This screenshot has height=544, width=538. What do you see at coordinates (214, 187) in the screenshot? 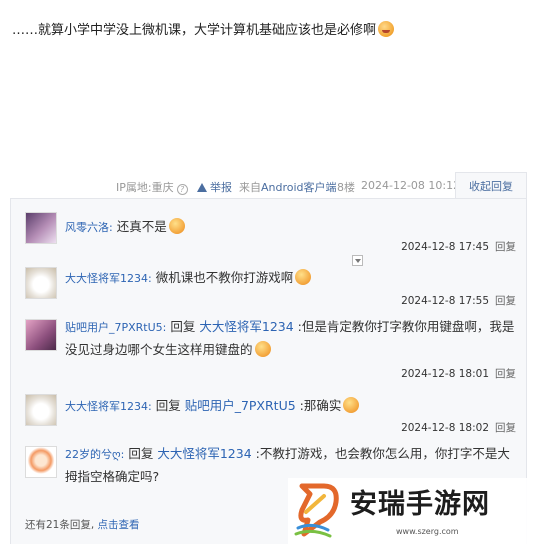
I see `report-link: 举报` at bounding box center [214, 187].